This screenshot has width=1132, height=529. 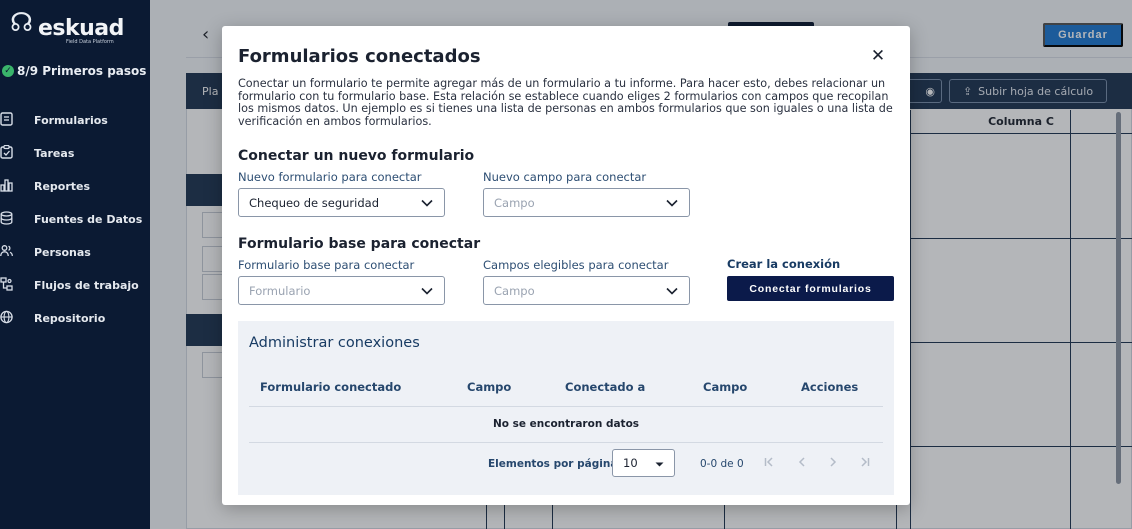 What do you see at coordinates (326, 265) in the screenshot?
I see `base-form-label: Formulario base para conectar` at bounding box center [326, 265].